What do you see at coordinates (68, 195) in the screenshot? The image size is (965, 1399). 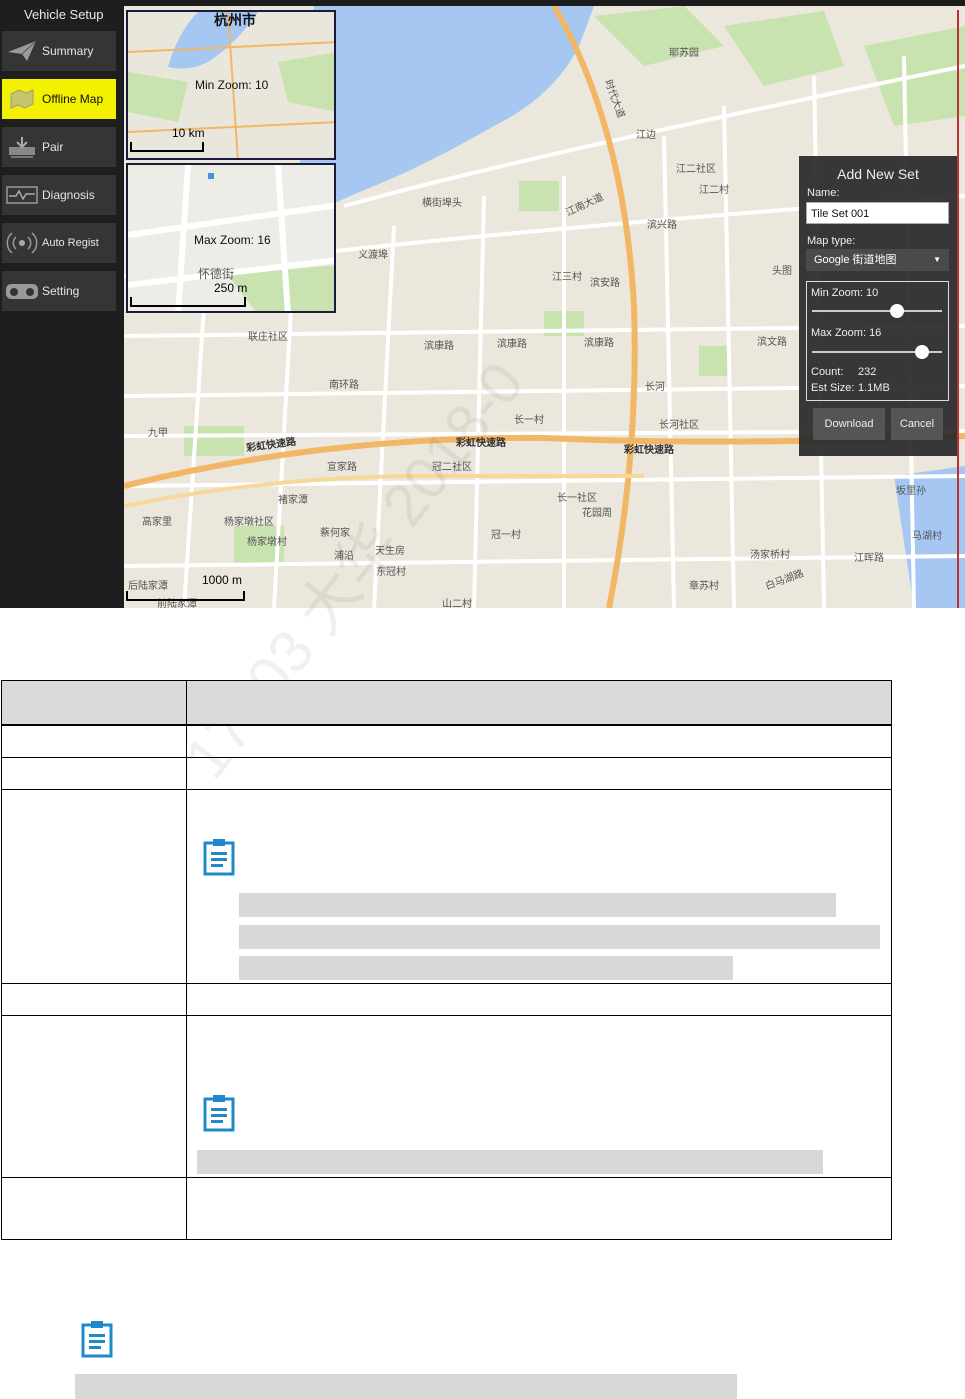 I see `nav-diagnosis-label: Diagnosis` at bounding box center [68, 195].